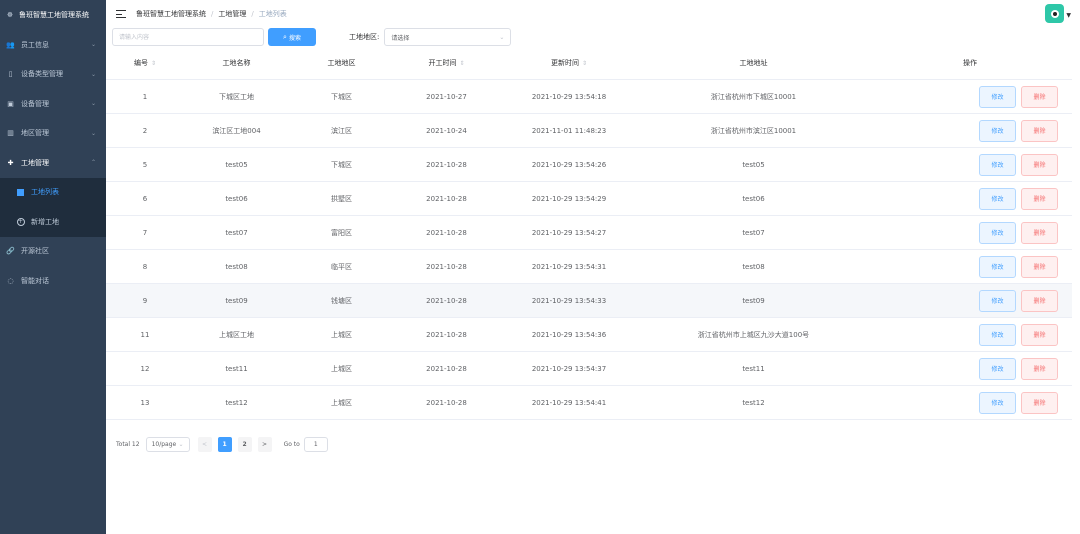 This screenshot has width=1080, height=534. I want to click on cell-address: test08, so click(753, 266).